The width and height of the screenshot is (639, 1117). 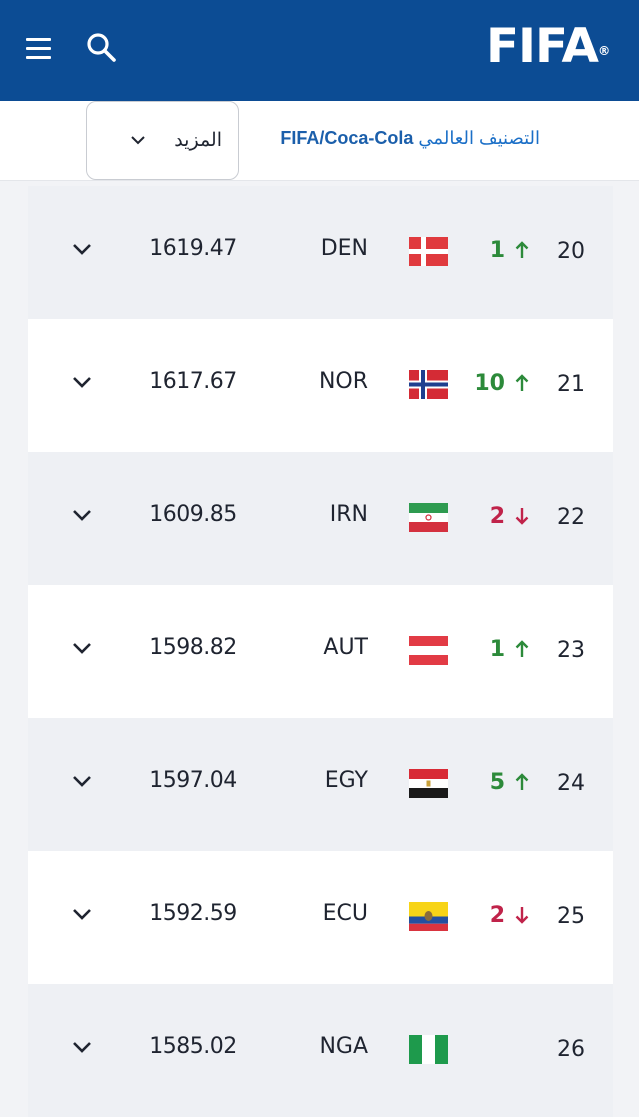 What do you see at coordinates (571, 517) in the screenshot?
I see `rank-number: 22` at bounding box center [571, 517].